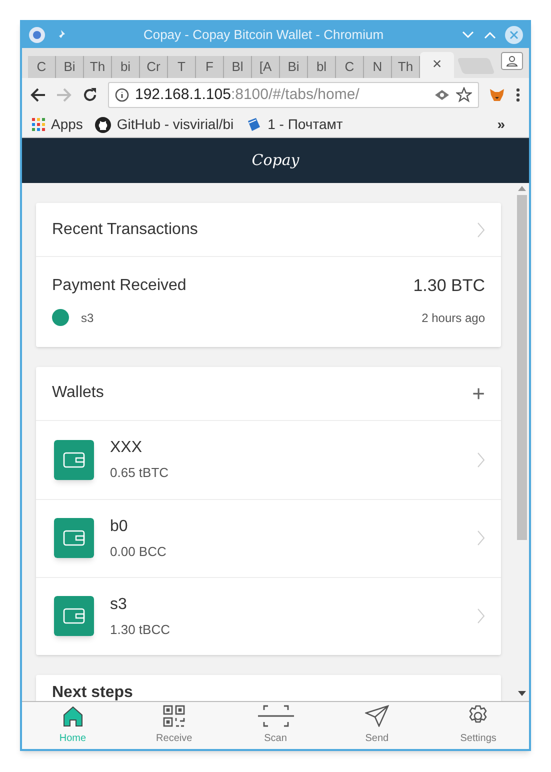 This screenshot has width=551, height=772. I want to click on browser-tab: T, so click(182, 67).